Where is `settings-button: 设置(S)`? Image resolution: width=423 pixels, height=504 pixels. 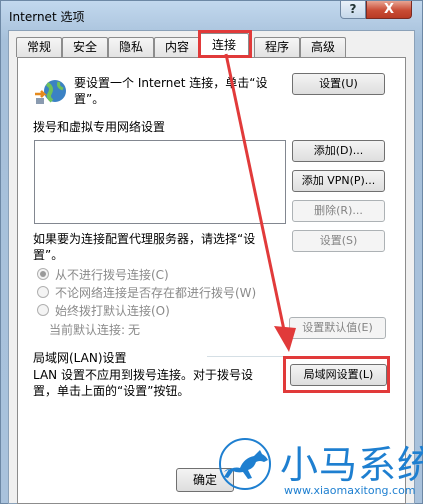
settings-button: 设置(S) is located at coordinates (338, 241).